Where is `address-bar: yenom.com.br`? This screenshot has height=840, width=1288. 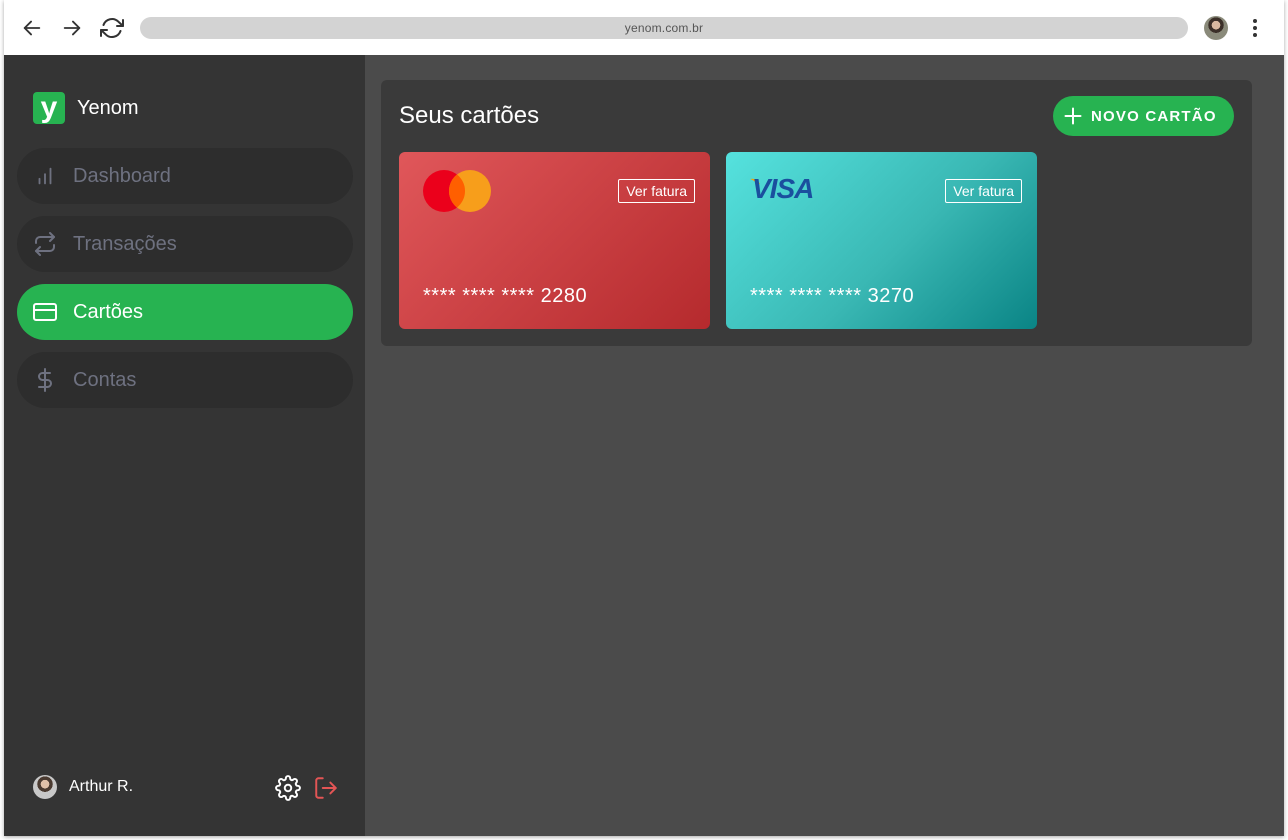 address-bar: yenom.com.br is located at coordinates (664, 28).